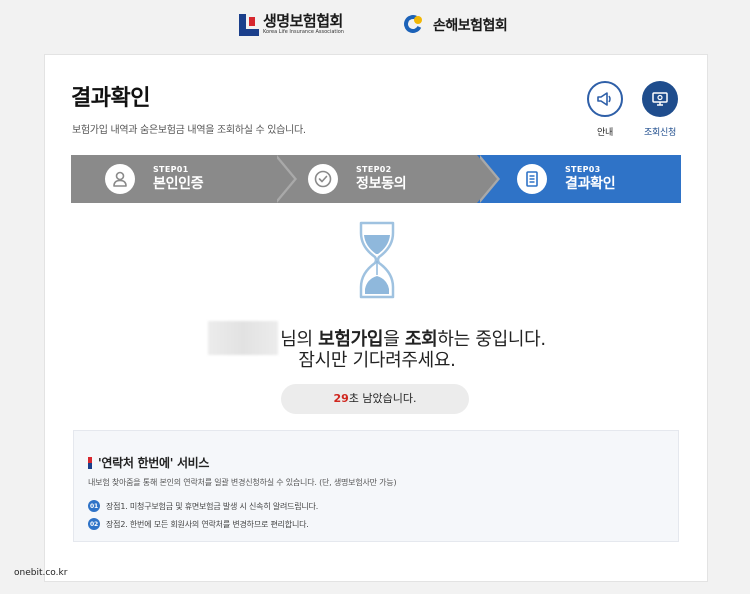 The width and height of the screenshot is (750, 594). Describe the element at coordinates (583, 169) in the screenshot. I see `step-3-number: STEP03` at that location.